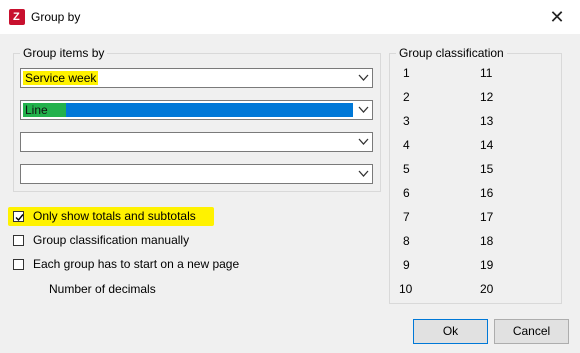  What do you see at coordinates (196, 78) in the screenshot?
I see `group-combo-1: Service week` at bounding box center [196, 78].